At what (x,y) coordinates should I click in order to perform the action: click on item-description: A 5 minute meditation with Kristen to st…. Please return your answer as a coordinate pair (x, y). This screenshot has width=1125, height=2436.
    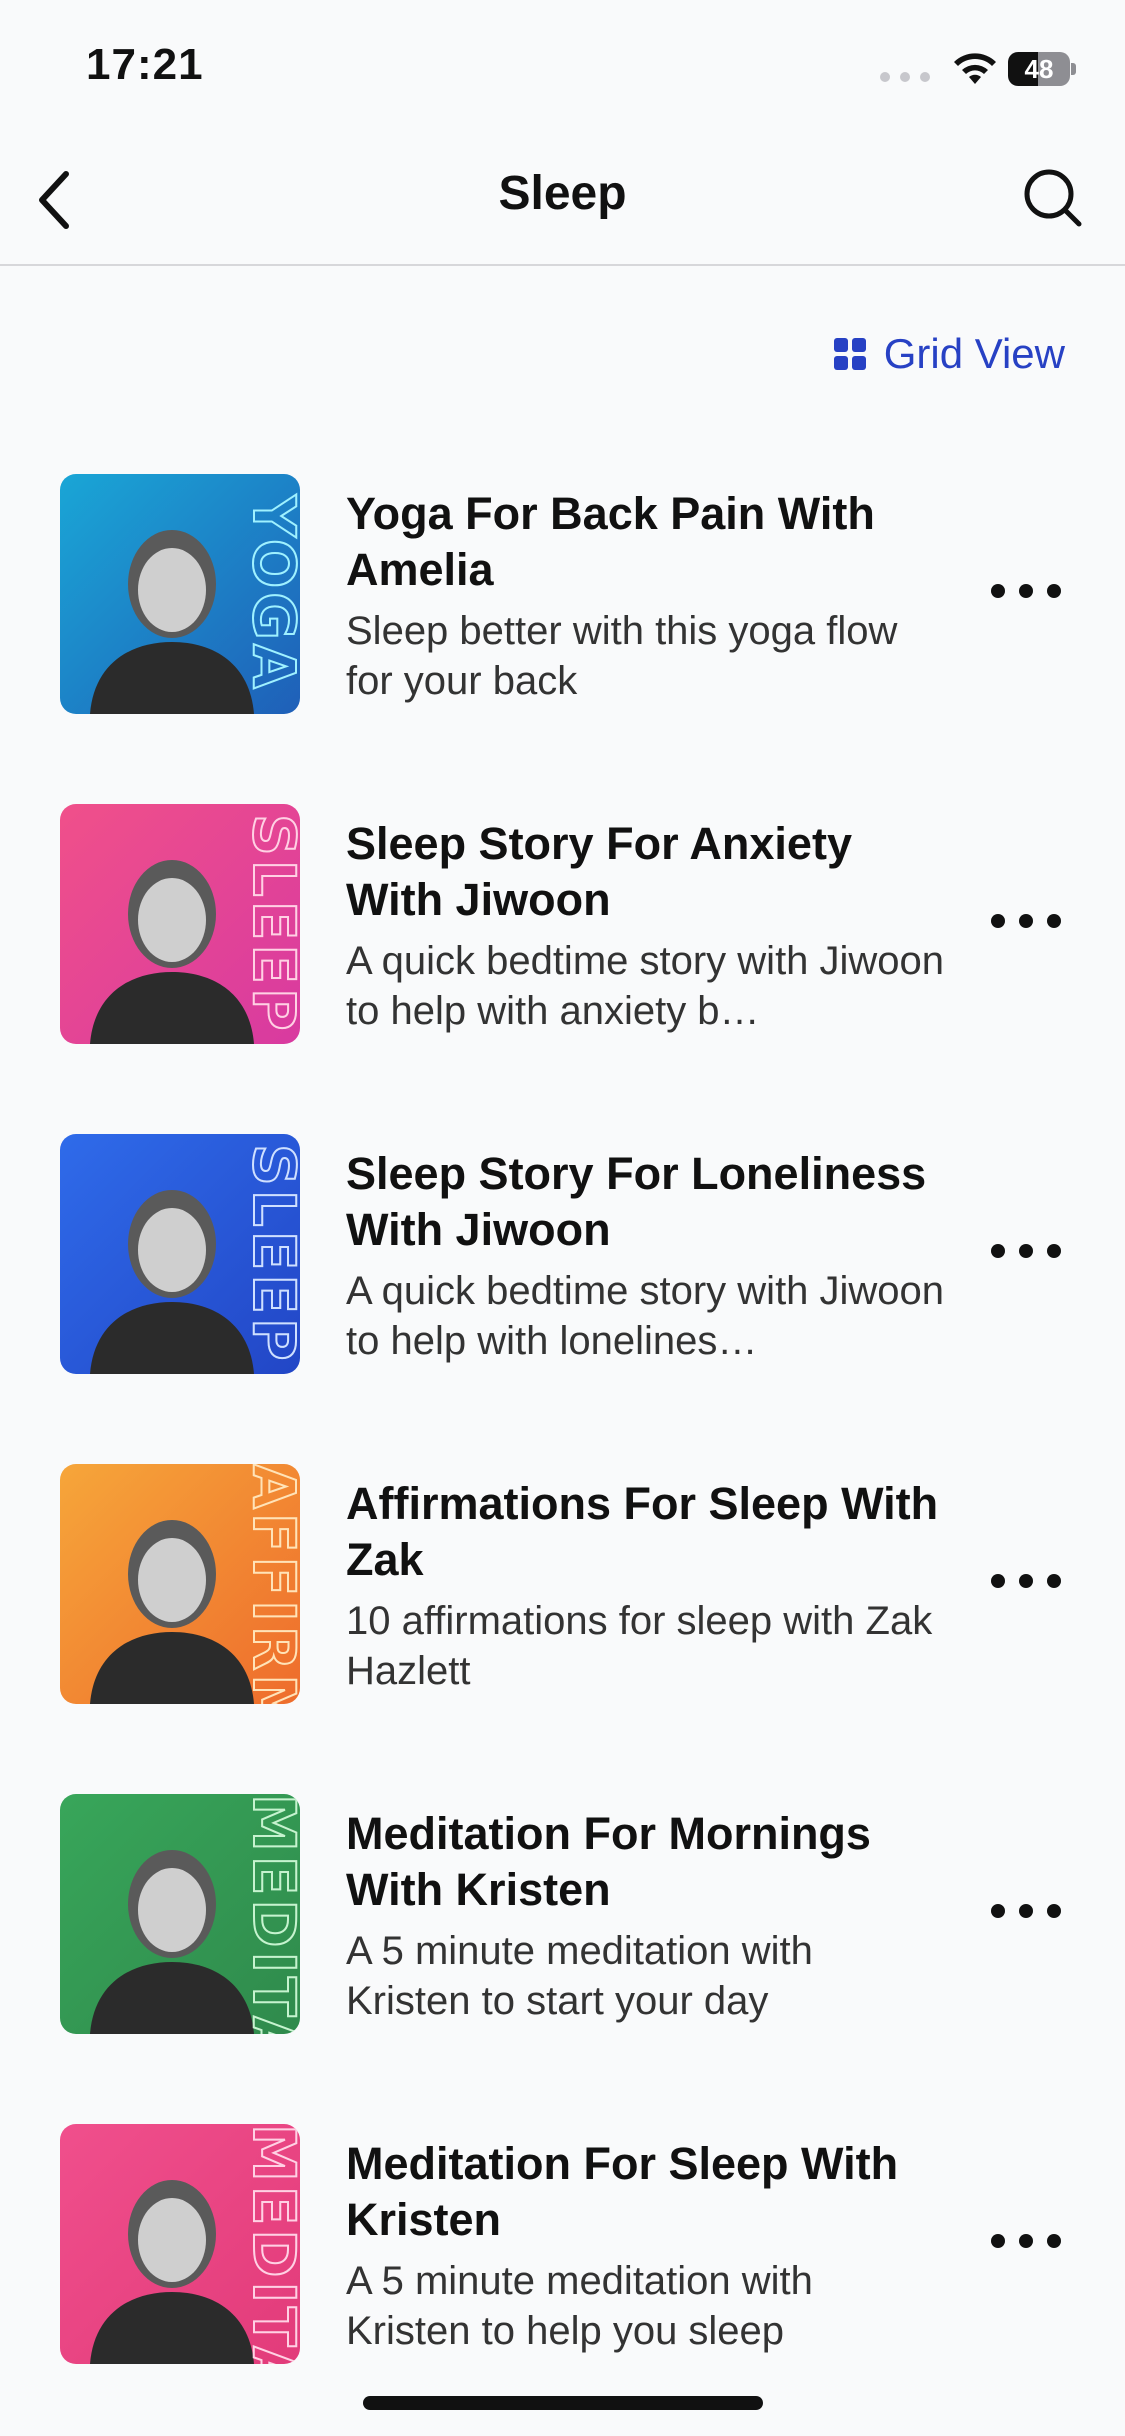
    Looking at the image, I should click on (579, 1976).